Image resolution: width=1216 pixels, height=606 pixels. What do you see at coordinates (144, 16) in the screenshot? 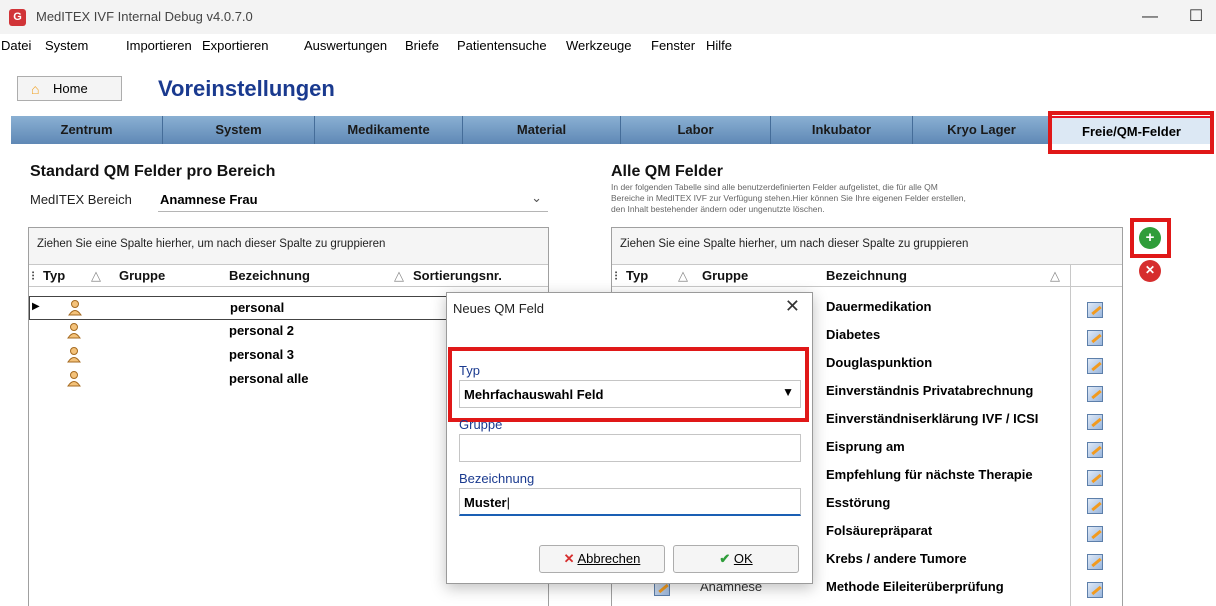
I see `window-title: MedITEX IVF Internal Debug v4.0.7.0` at bounding box center [144, 16].